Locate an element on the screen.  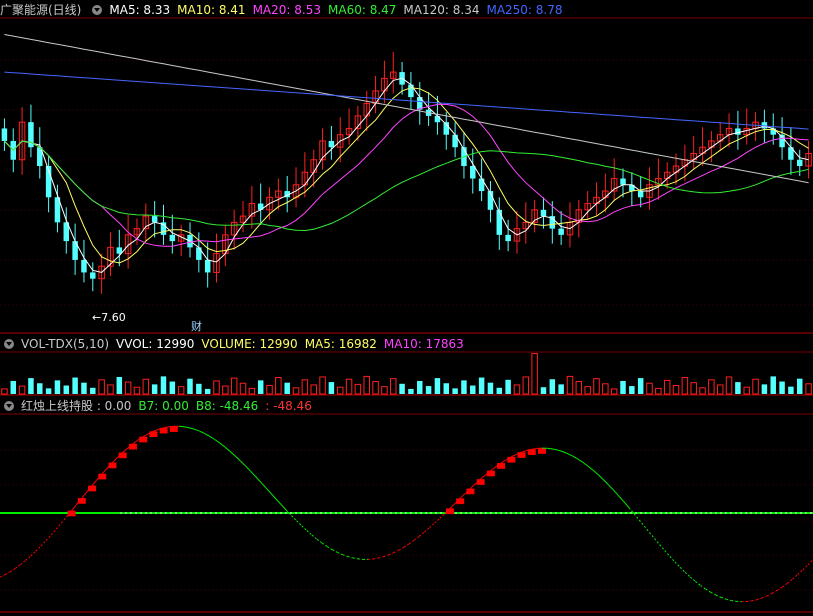
indicator-panel-header: 红烛上线持股 : 0.00 B7: 0.00 B8: -48.46: -48.46 is located at coordinates (159, 406).